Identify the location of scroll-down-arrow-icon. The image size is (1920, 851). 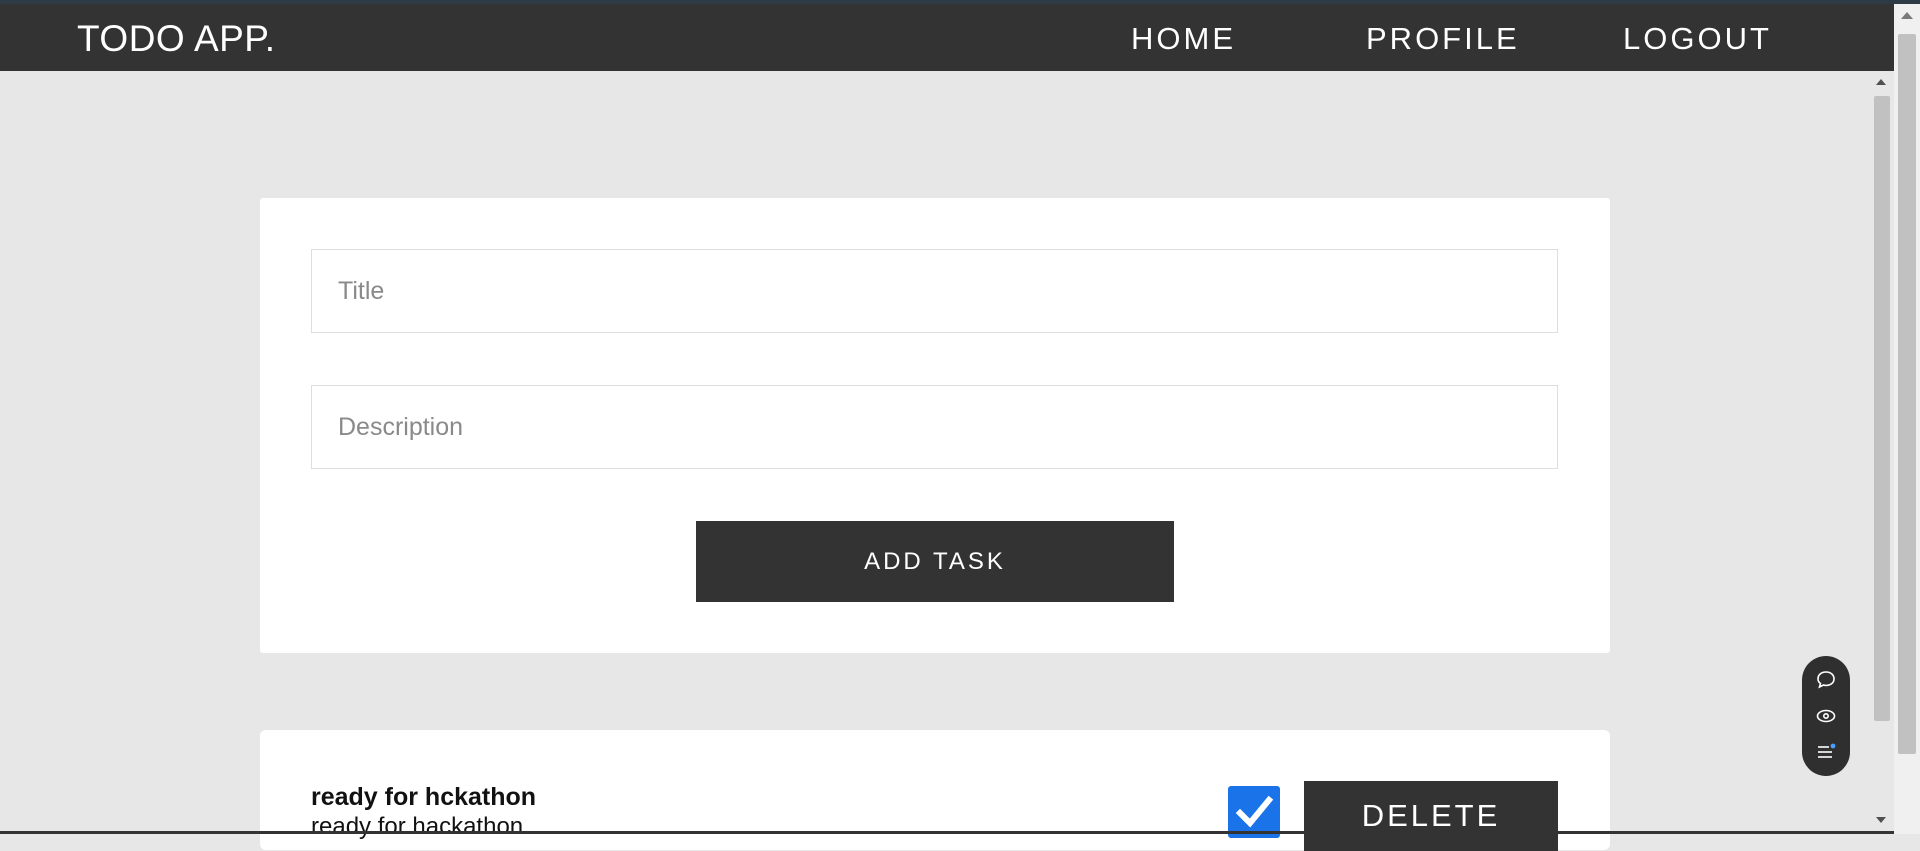
(1881, 820).